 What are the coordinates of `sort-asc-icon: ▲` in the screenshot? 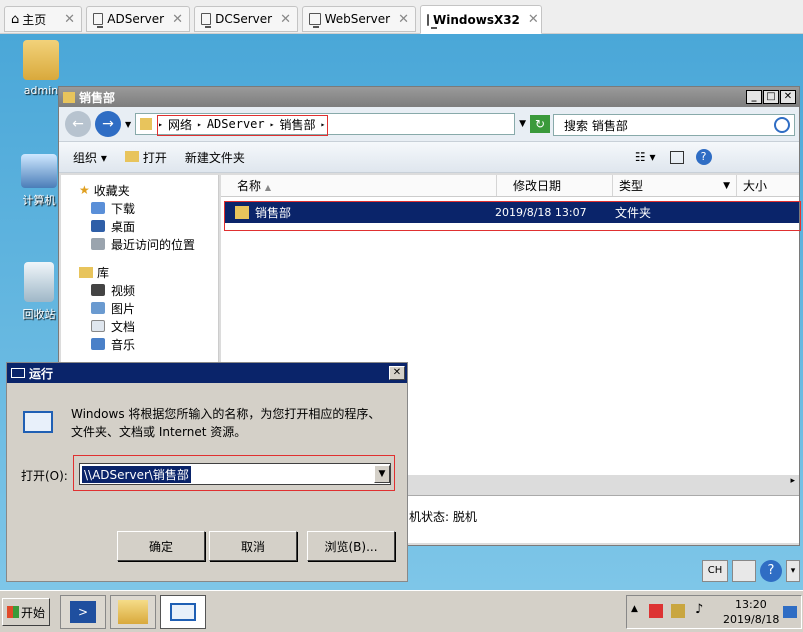 It's located at (267, 187).